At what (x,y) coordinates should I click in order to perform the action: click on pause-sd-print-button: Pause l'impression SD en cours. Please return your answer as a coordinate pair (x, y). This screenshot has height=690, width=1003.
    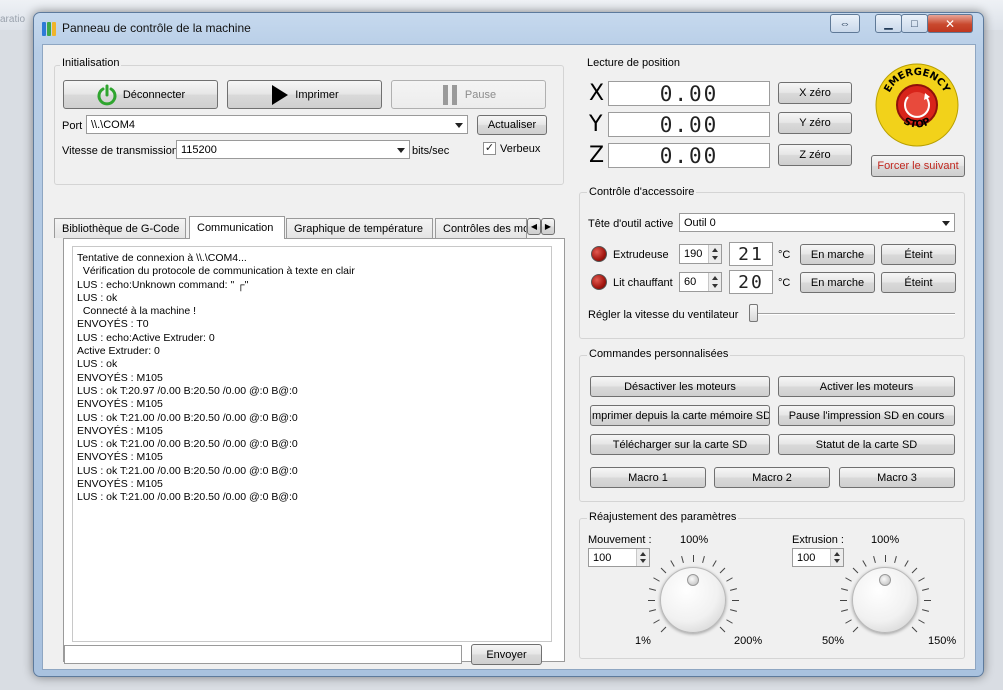
    Looking at the image, I should click on (866, 415).